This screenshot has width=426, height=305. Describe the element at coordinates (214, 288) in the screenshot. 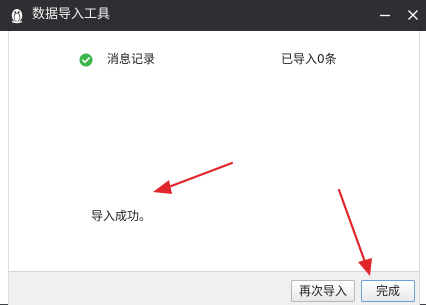

I see `dialog-footer: 再次导入 完成` at that location.